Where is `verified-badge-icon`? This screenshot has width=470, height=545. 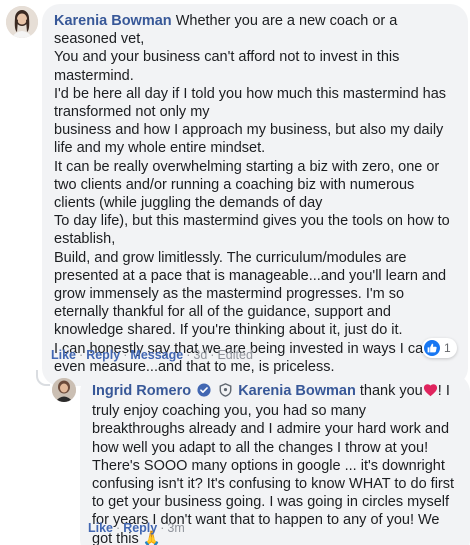
verified-badge-icon is located at coordinates (204, 392).